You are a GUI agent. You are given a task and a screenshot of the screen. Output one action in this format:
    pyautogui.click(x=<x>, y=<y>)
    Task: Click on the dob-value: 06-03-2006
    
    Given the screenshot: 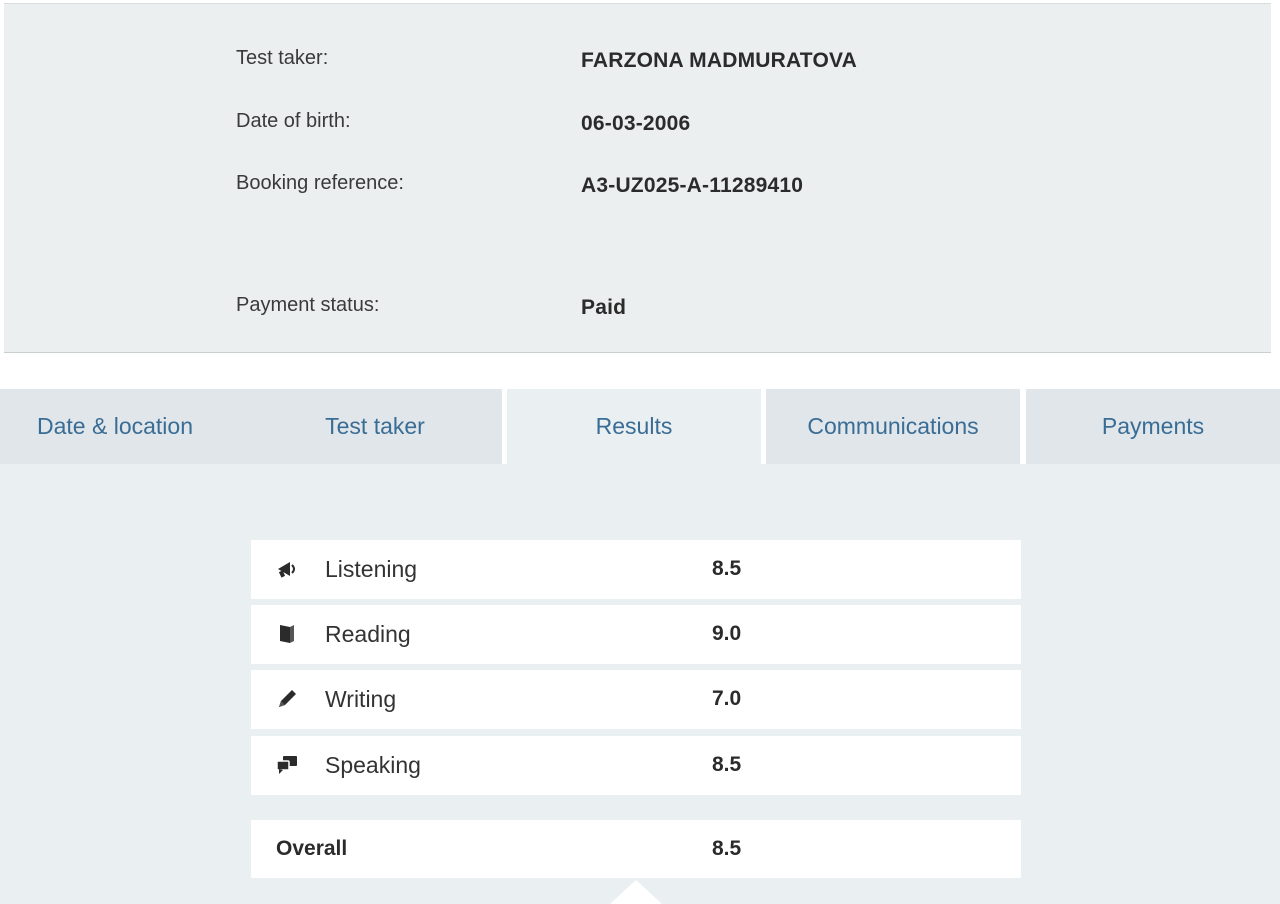 What is the action you would take?
    pyautogui.click(x=636, y=123)
    